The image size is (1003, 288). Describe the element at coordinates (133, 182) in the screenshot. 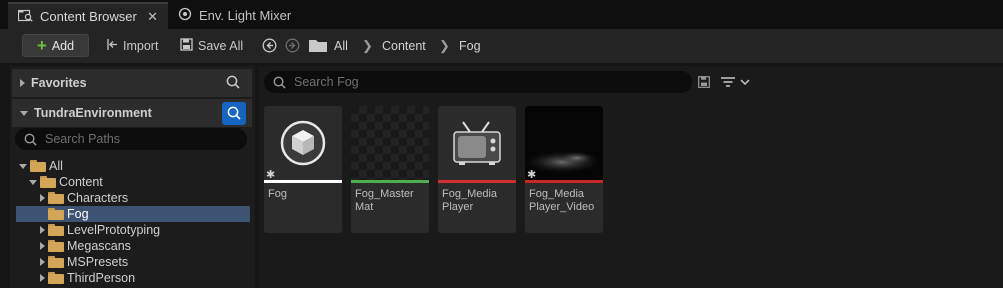

I see `tree-item-content: Content` at that location.